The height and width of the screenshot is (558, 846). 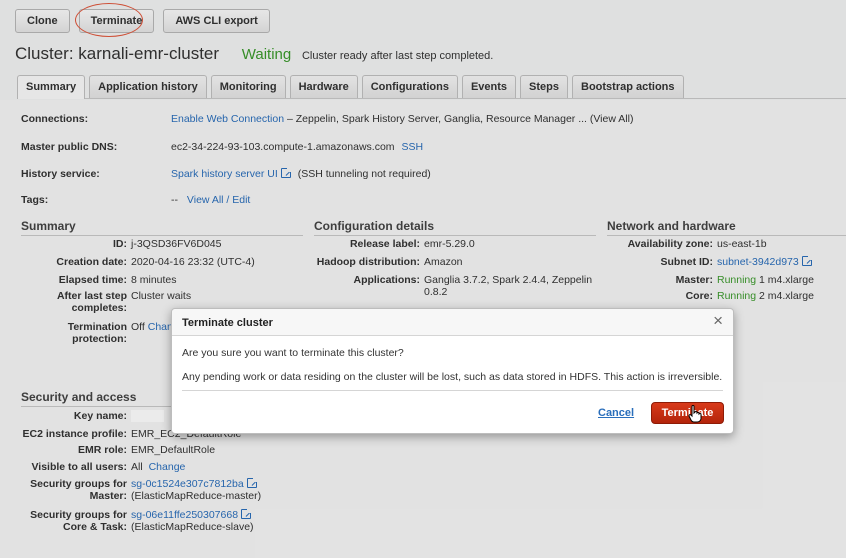 What do you see at coordinates (616, 413) in the screenshot?
I see `cancel-button: Cancel` at bounding box center [616, 413].